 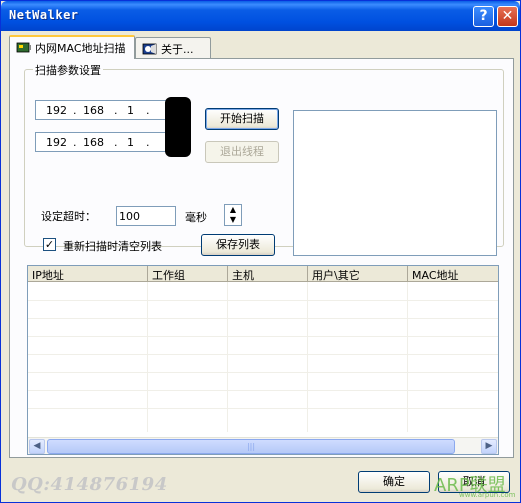 What do you see at coordinates (68, 70) in the screenshot?
I see `group-label: 扫描参数设置` at bounding box center [68, 70].